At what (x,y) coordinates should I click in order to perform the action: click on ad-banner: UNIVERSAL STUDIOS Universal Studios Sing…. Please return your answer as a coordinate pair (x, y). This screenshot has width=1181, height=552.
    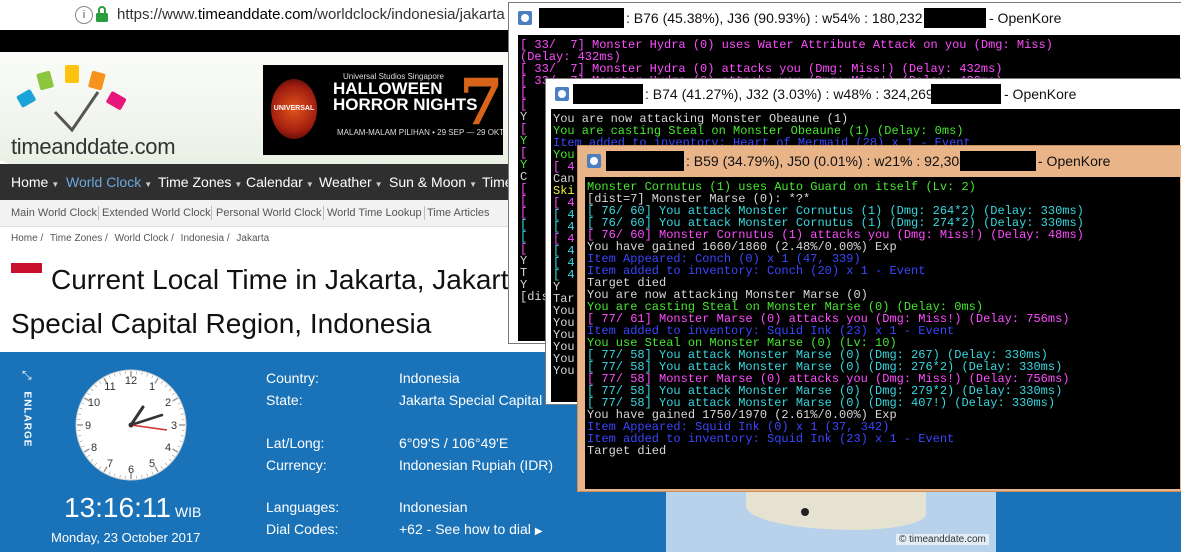
    Looking at the image, I should click on (383, 110).